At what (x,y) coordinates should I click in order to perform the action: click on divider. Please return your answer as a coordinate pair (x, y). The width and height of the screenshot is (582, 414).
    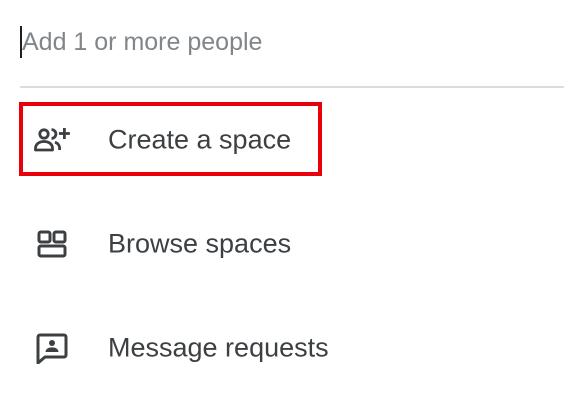
    Looking at the image, I should click on (292, 87).